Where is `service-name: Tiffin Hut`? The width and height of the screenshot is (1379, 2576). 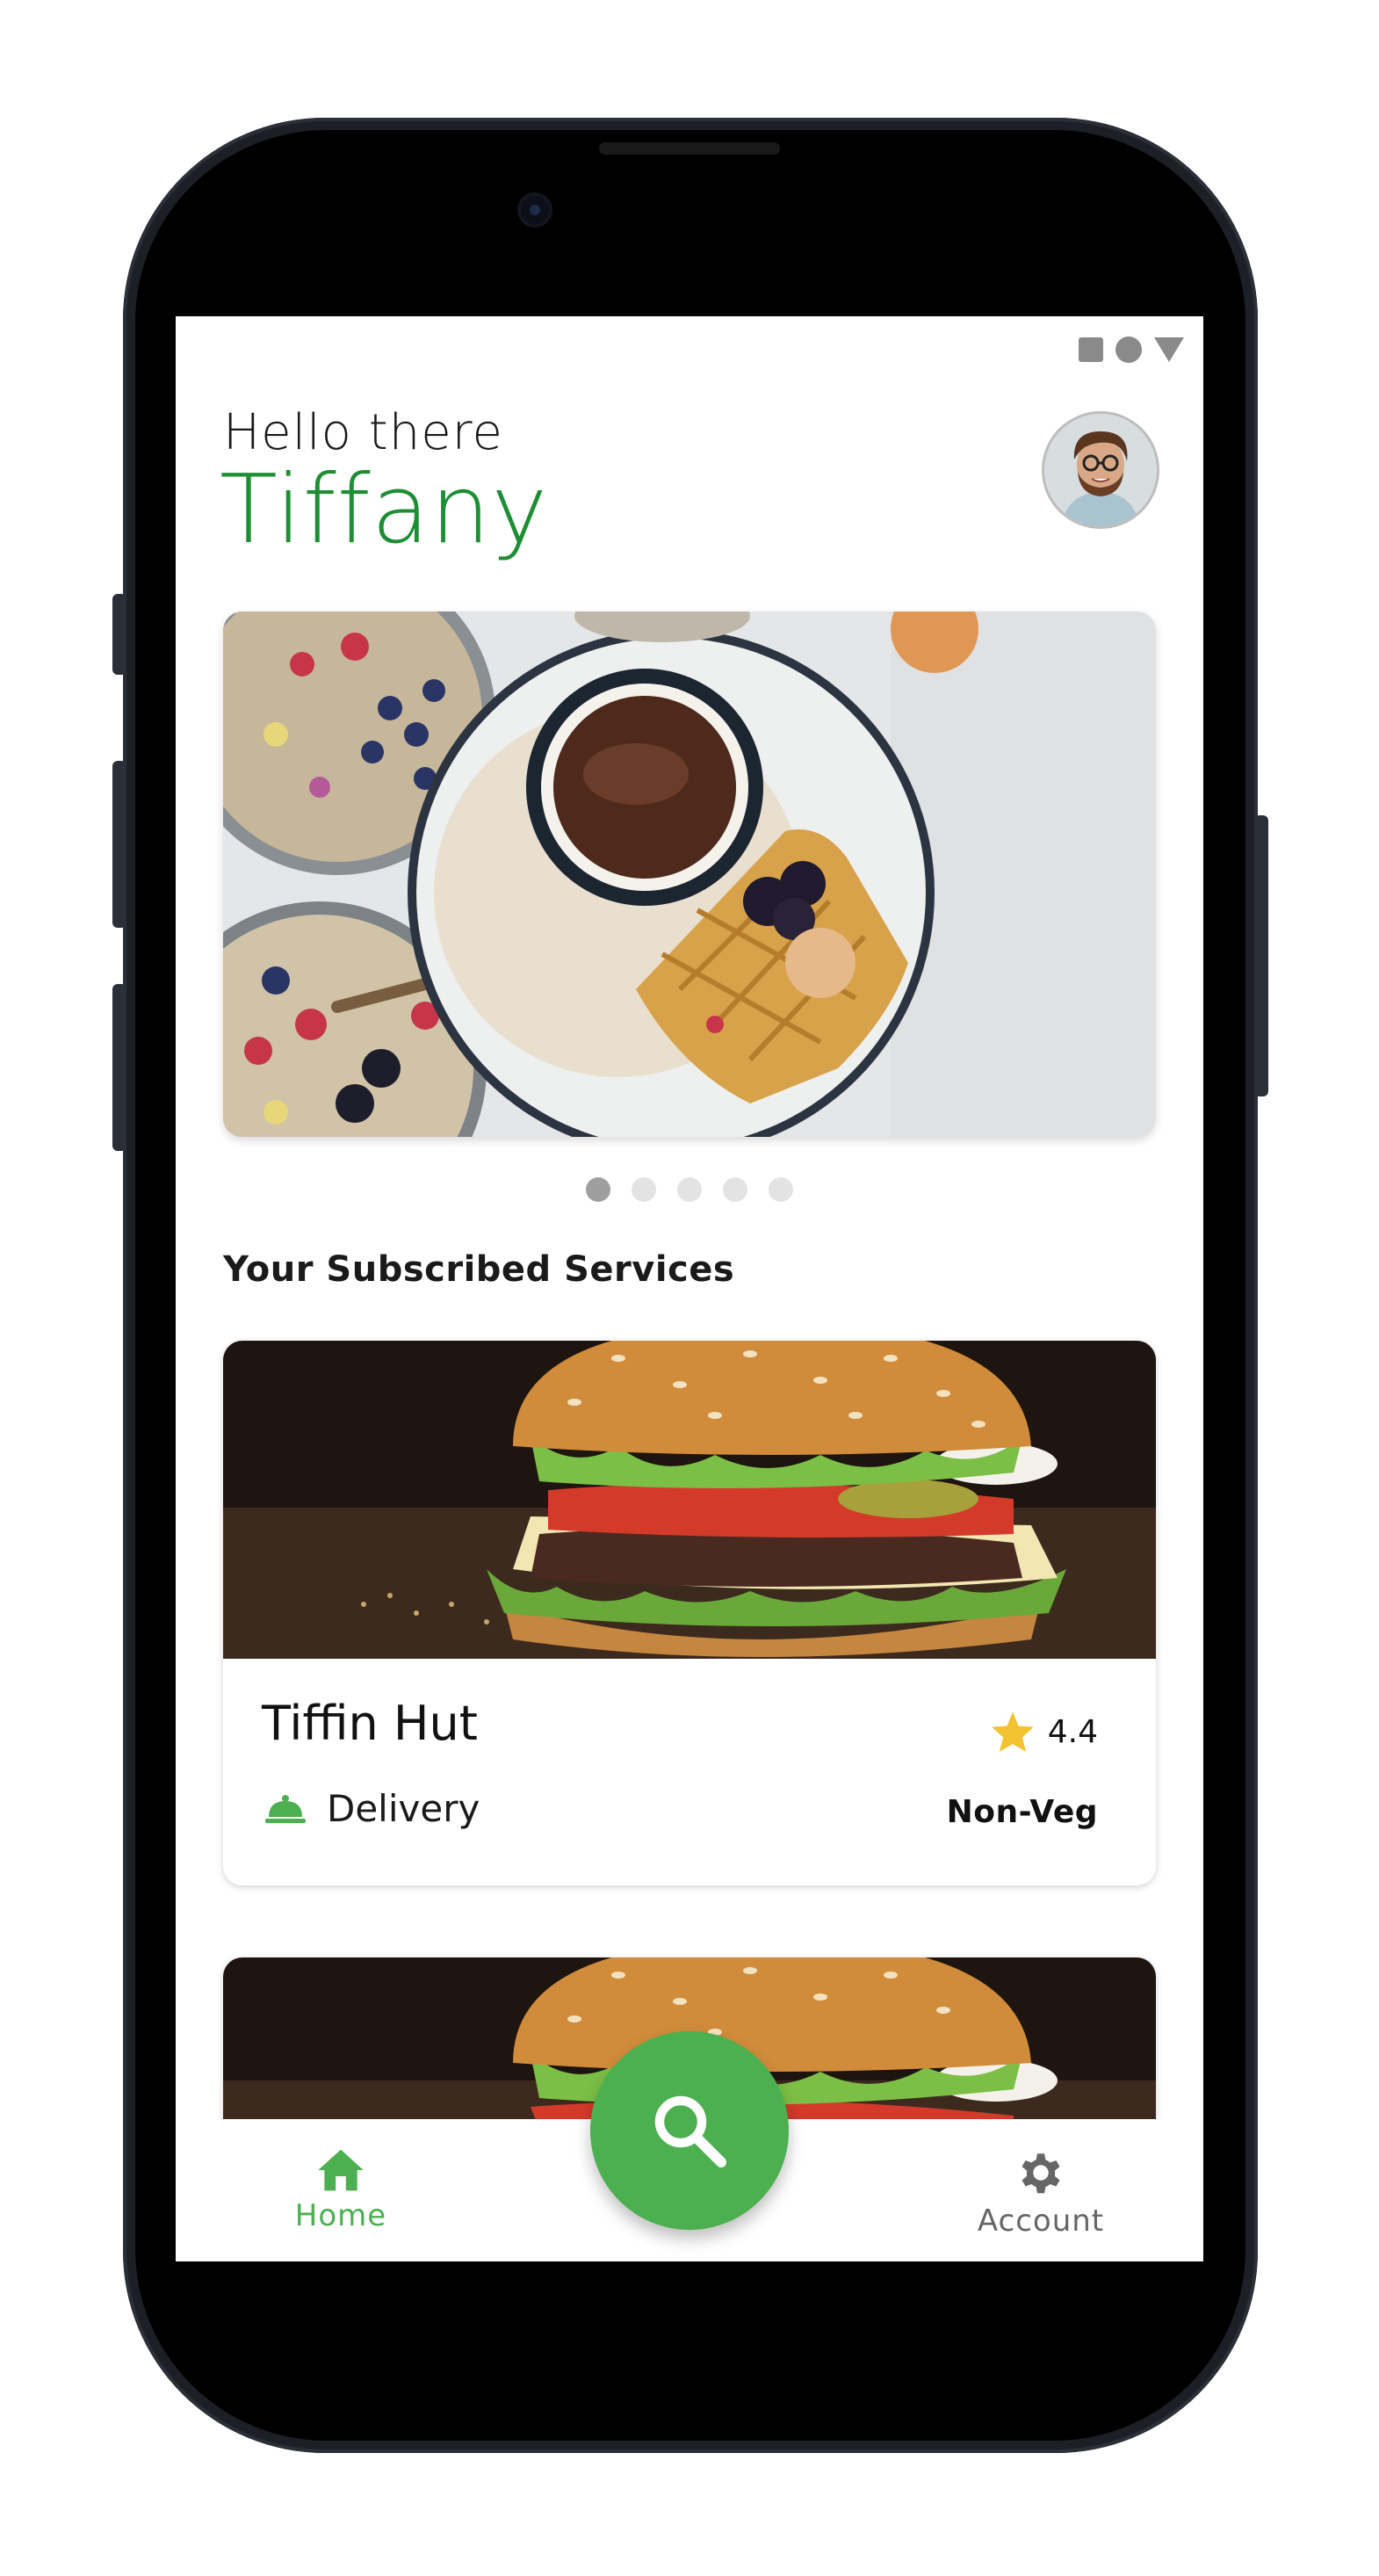
service-name: Tiffin Hut is located at coordinates (370, 1723).